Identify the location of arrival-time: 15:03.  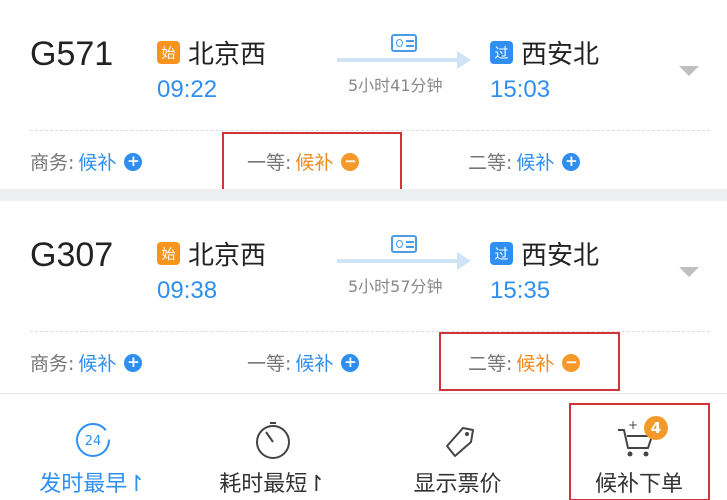
(520, 89).